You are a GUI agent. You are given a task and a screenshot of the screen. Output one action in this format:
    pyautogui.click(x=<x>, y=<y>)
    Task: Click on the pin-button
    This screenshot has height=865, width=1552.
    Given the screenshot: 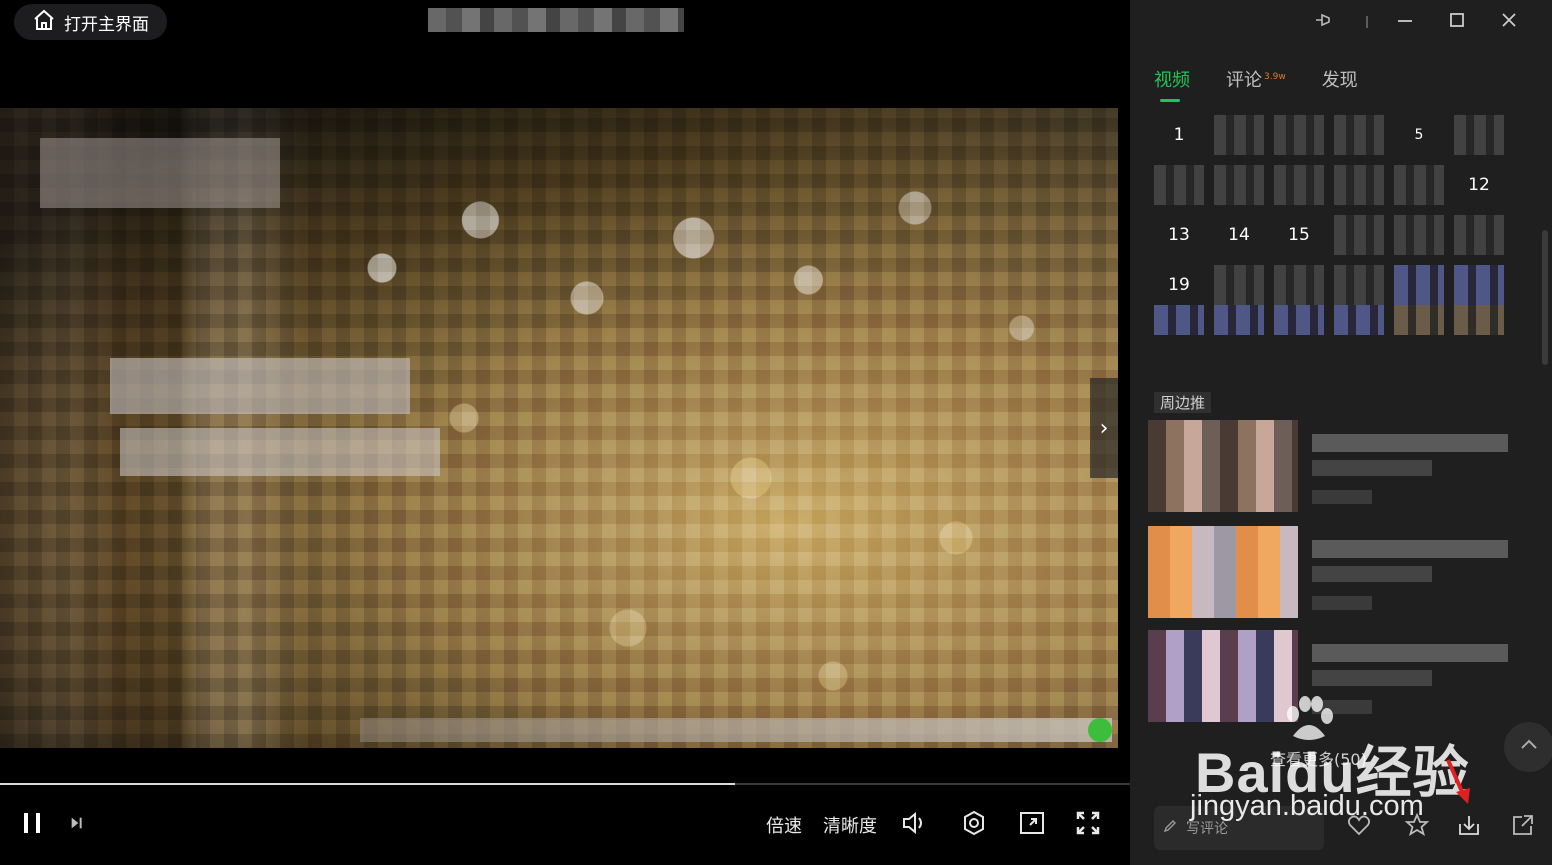 What is the action you would take?
    pyautogui.click(x=1323, y=22)
    